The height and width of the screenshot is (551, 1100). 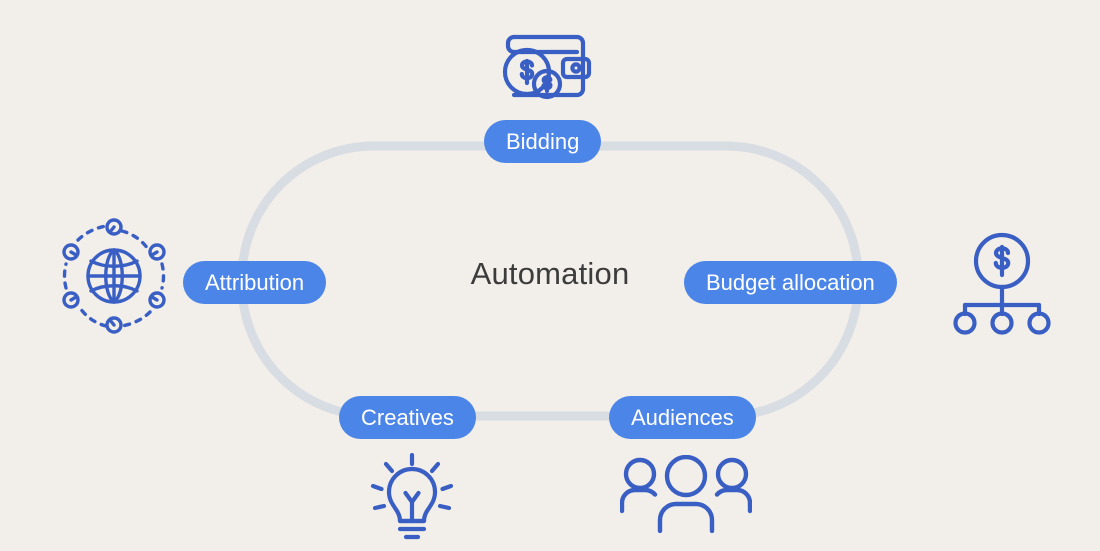 What do you see at coordinates (255, 282) in the screenshot?
I see `node-pill-attribution: Attribution` at bounding box center [255, 282].